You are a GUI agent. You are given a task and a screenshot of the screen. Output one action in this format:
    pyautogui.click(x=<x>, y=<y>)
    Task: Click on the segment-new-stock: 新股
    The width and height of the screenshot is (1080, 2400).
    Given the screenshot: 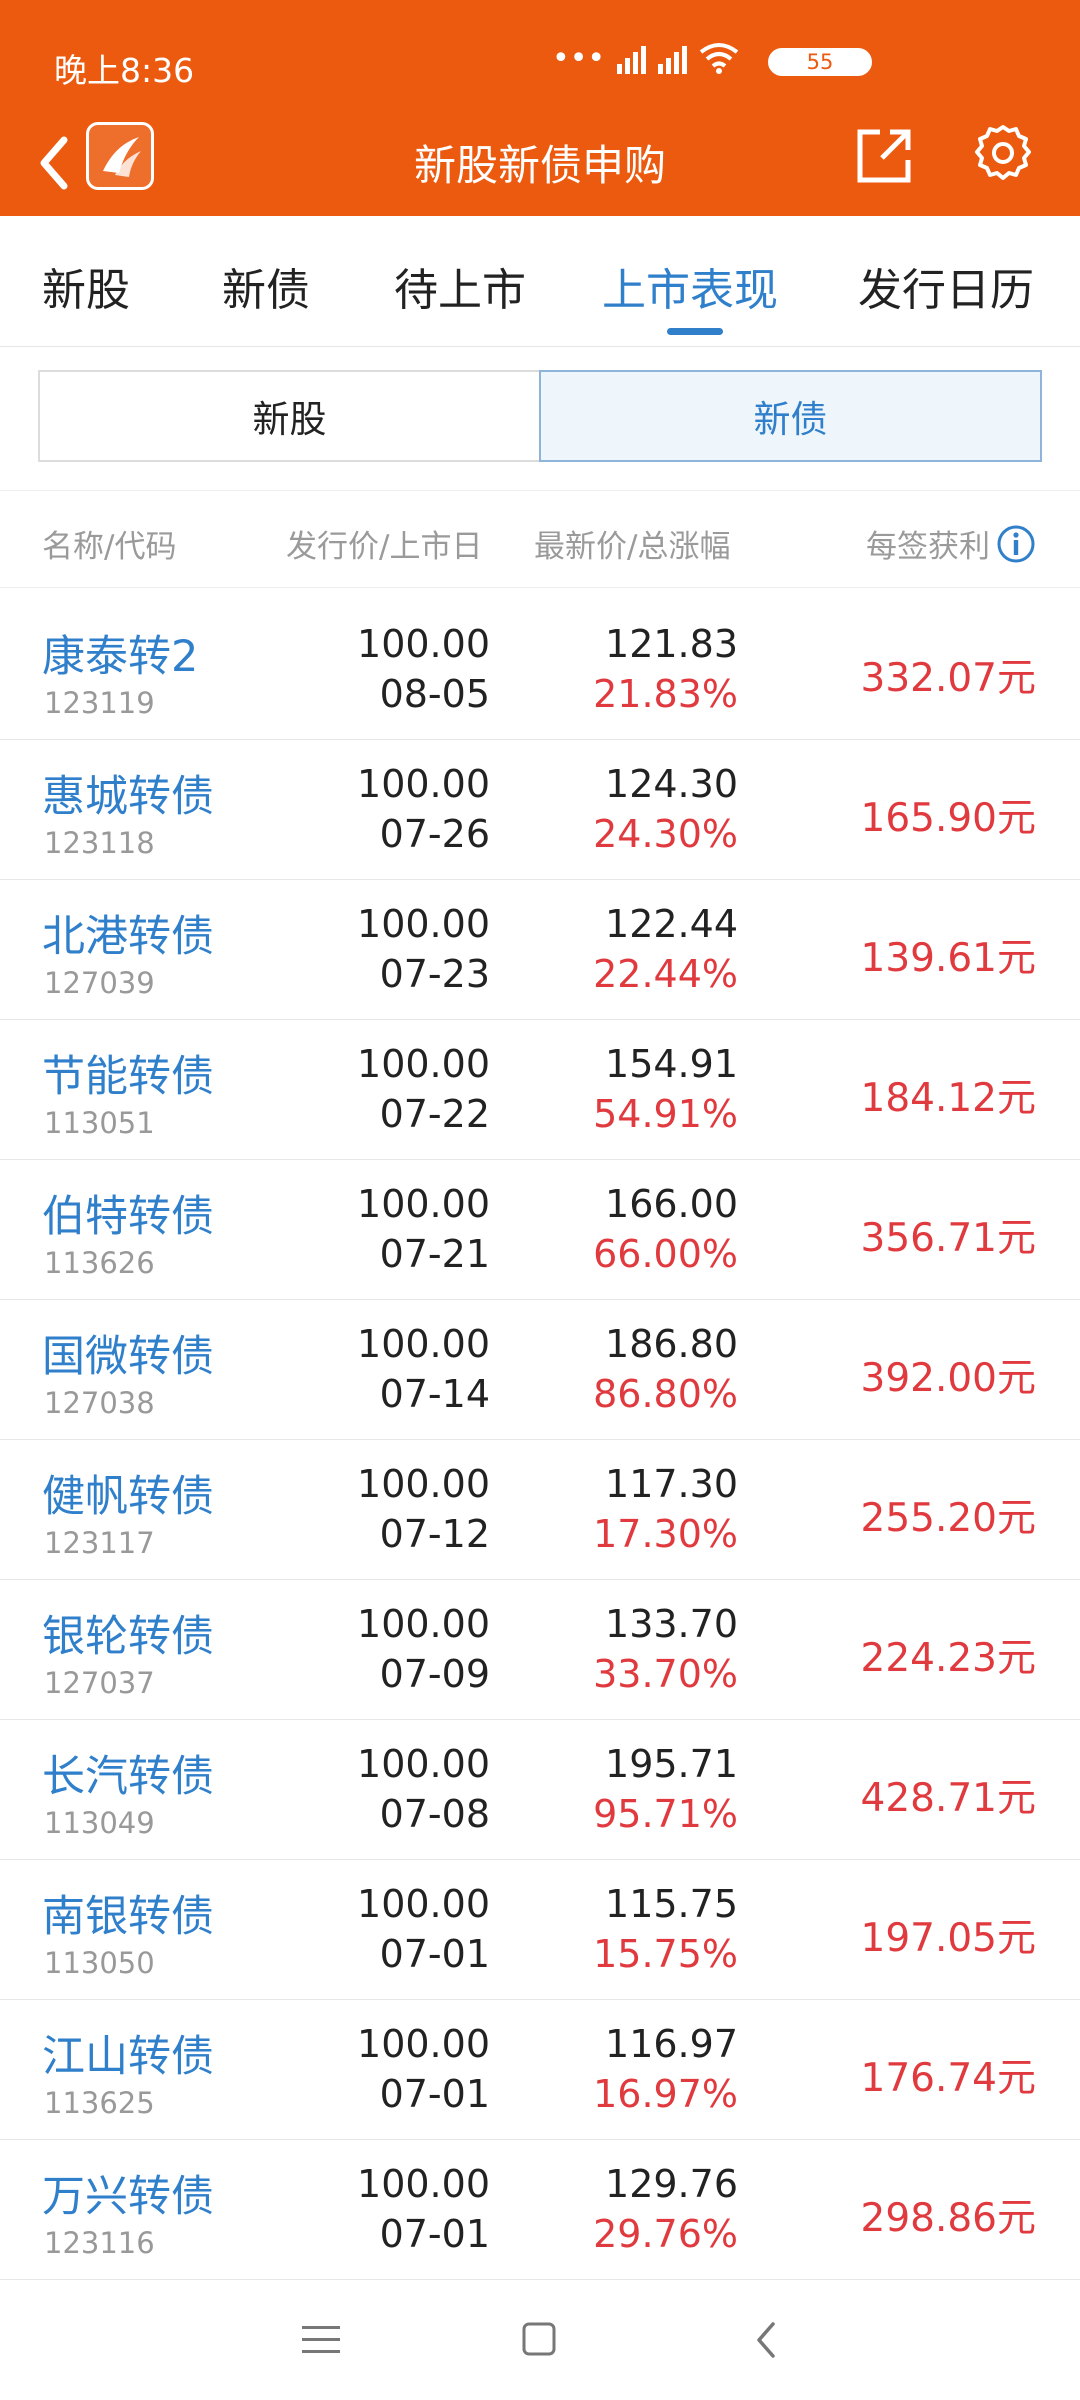 What is the action you would take?
    pyautogui.click(x=288, y=416)
    